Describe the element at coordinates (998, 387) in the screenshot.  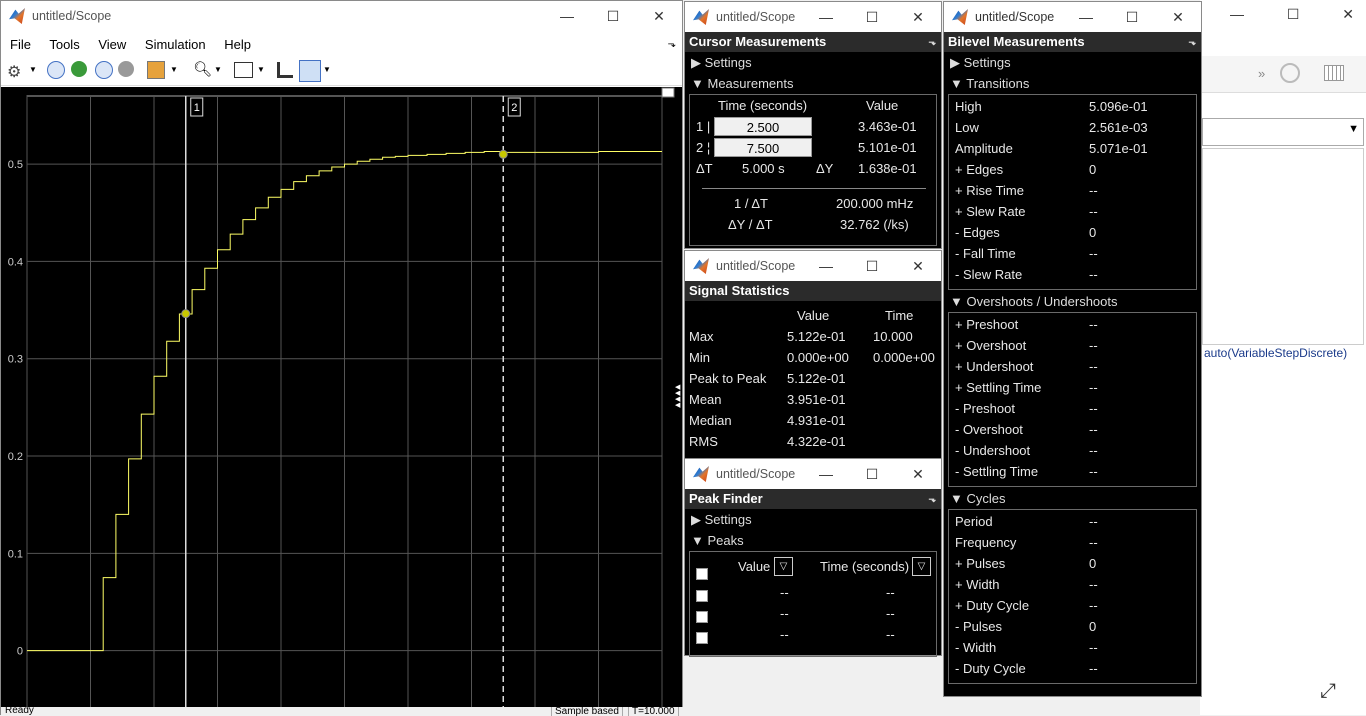
I see `measure-label: + Settling Time` at that location.